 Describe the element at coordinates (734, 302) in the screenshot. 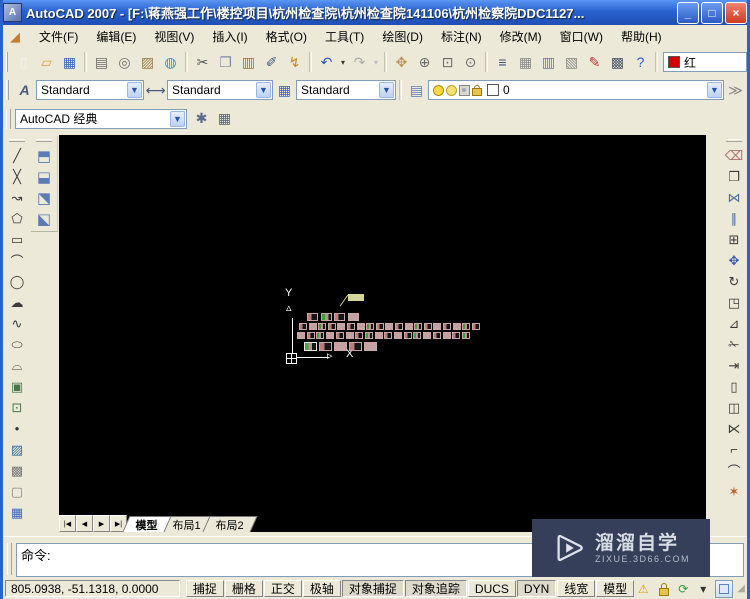

I see `scale-icon: ◳` at that location.